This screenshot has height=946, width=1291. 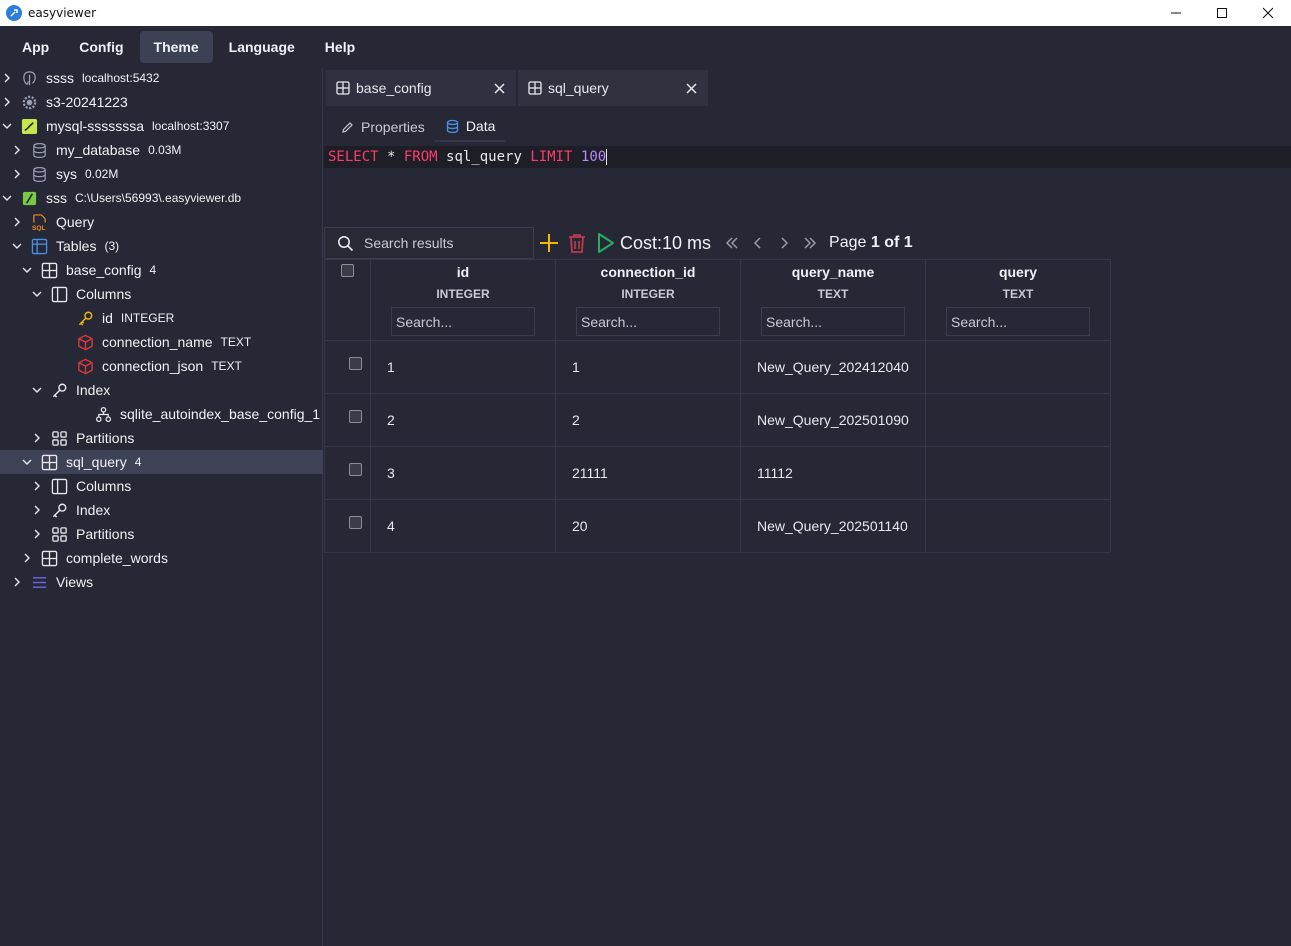 What do you see at coordinates (347, 526) in the screenshot?
I see `row-select-cell` at bounding box center [347, 526].